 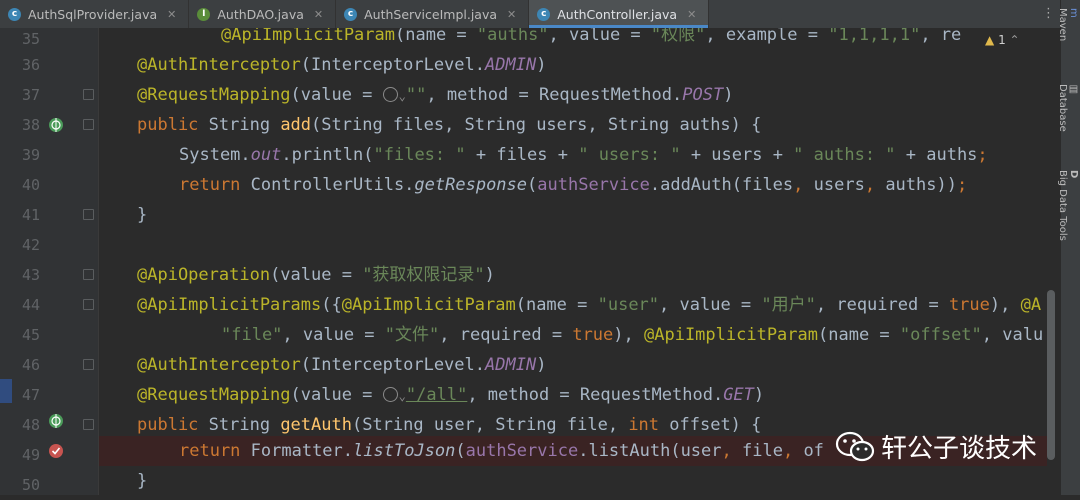 What do you see at coordinates (721, 185) in the screenshot?
I see `code-text: .addAuth(files` at bounding box center [721, 185].